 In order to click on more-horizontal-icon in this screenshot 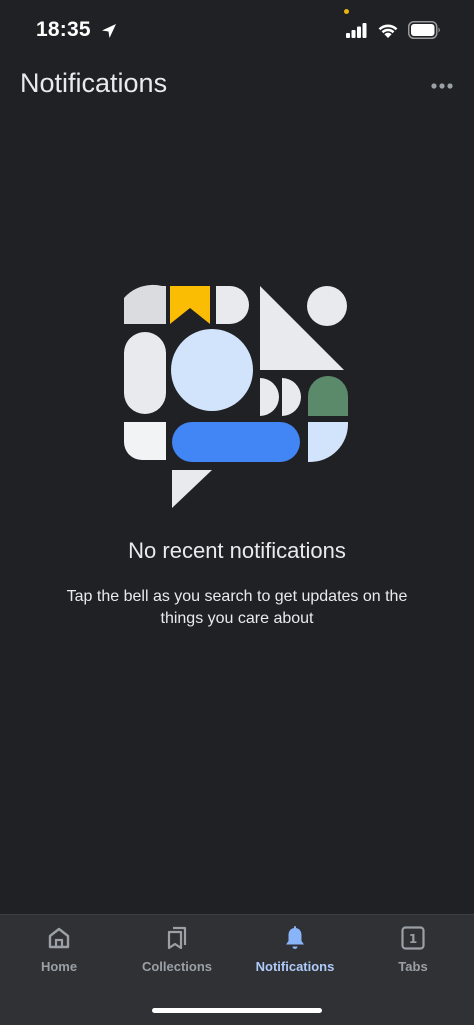, I will do `click(442, 86)`.